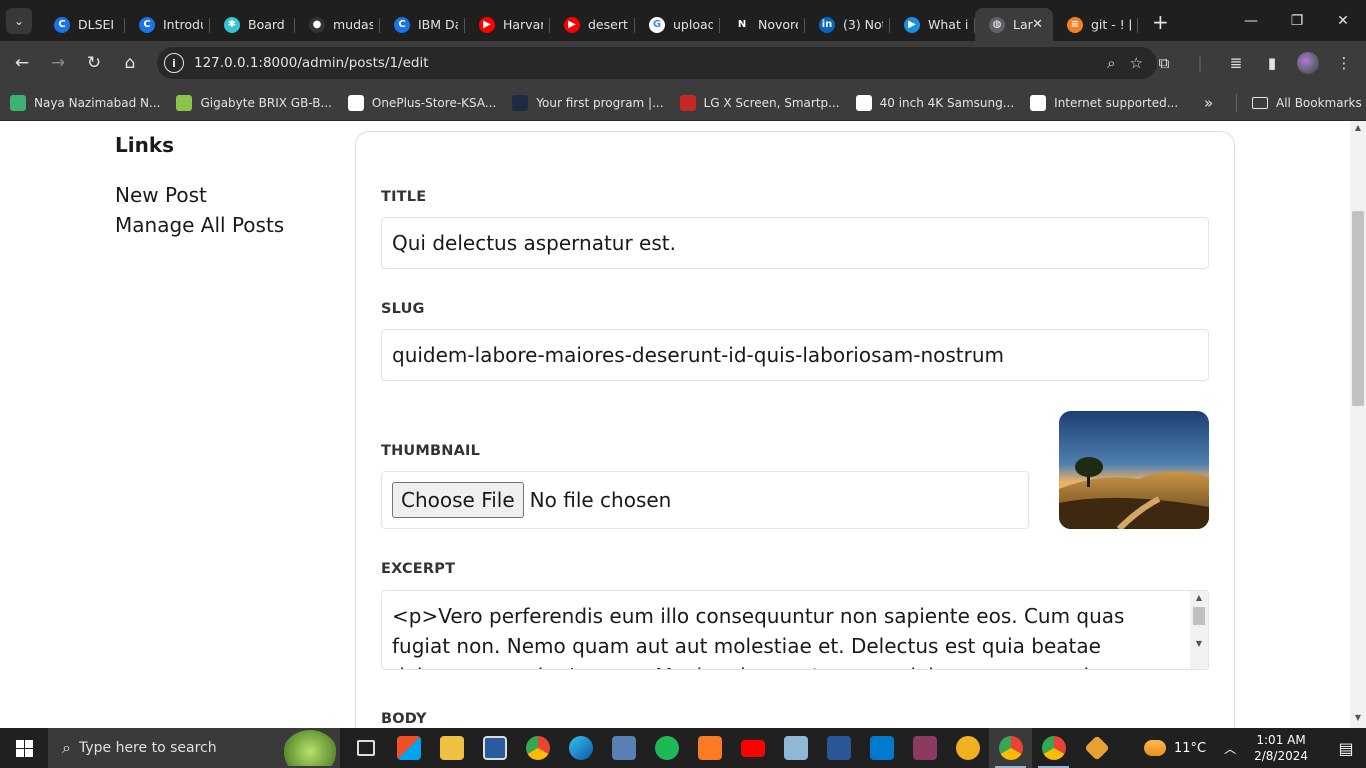 This screenshot has height=768, width=1366. Describe the element at coordinates (1053, 748) in the screenshot. I see `chrome-profile-icon` at that location.